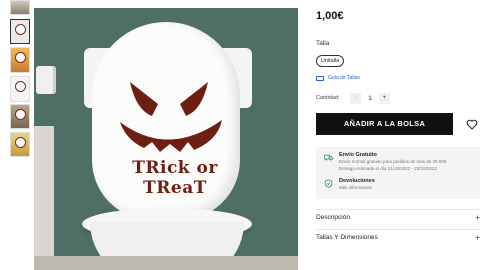  I want to click on add-to-bag-button: AÑADIR A LA BOLSA, so click(384, 124).